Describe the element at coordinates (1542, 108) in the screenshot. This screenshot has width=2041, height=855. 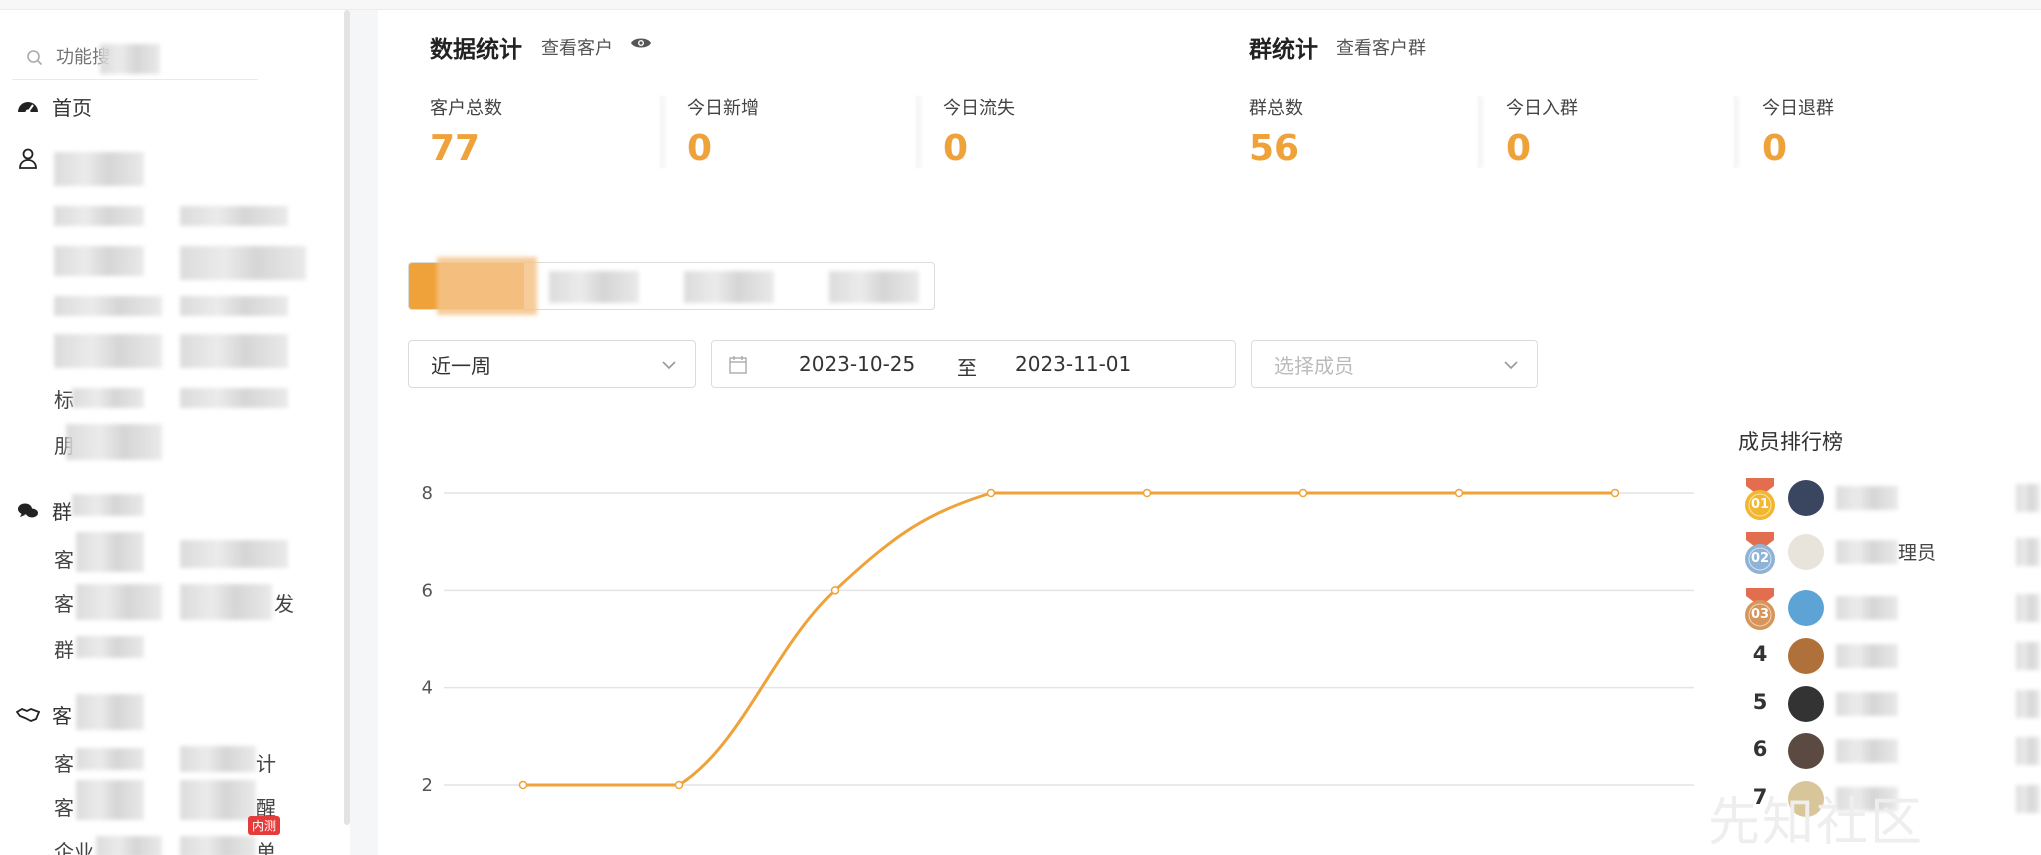
I see `stat-label: 今日入群` at that location.